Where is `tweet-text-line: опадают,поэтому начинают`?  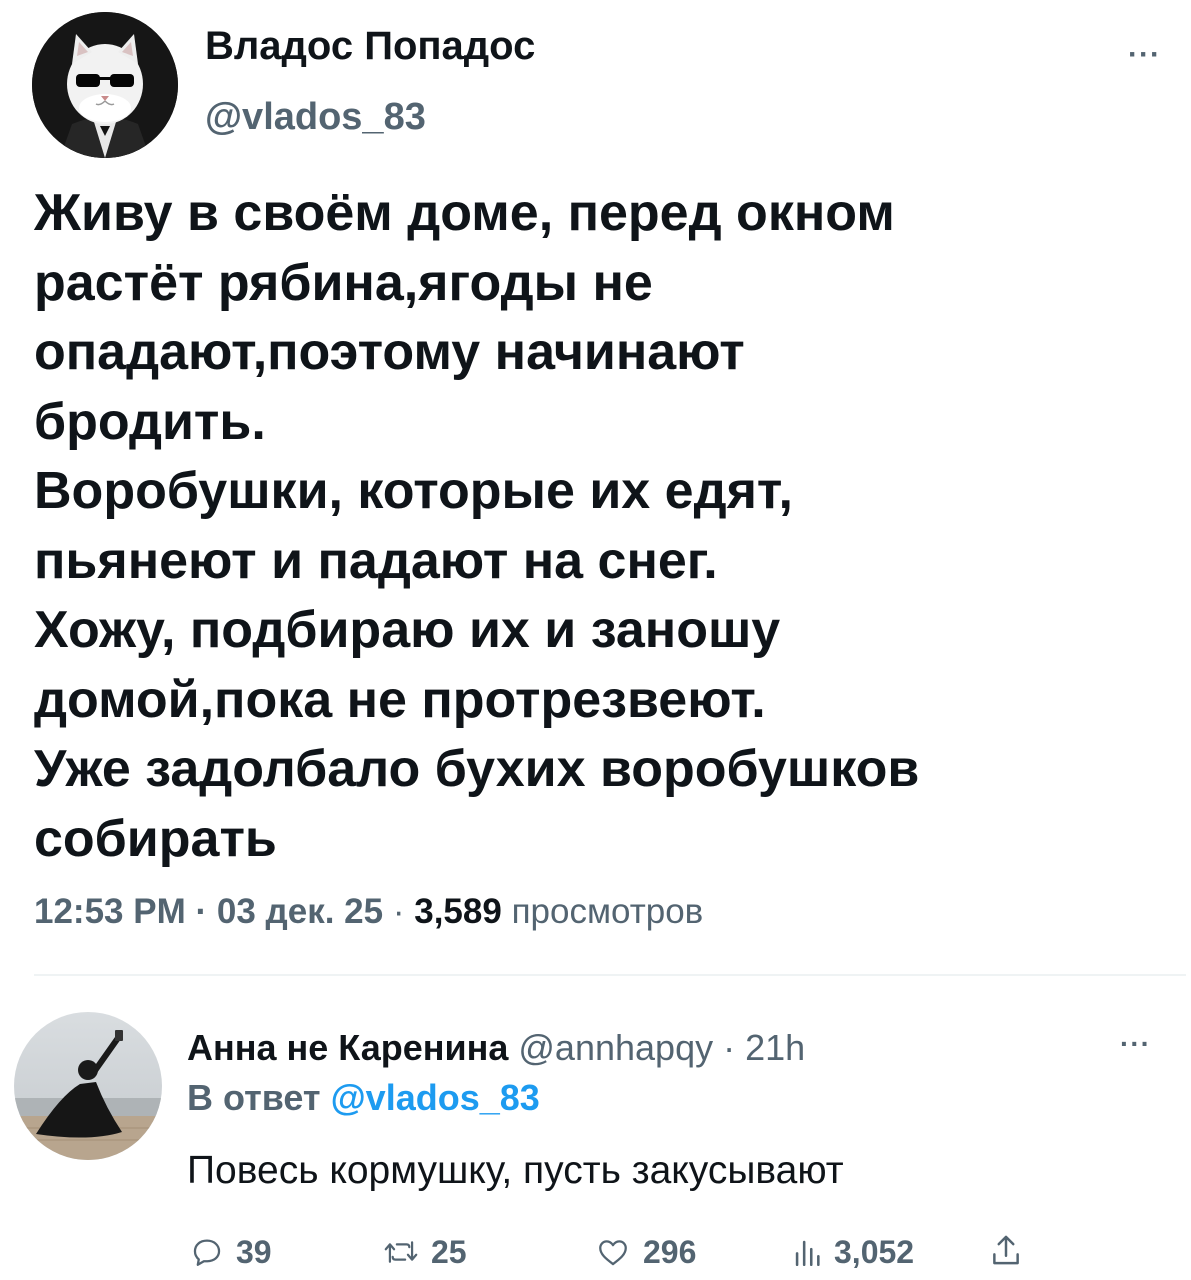 tweet-text-line: опадают,поэтому начинают is located at coordinates (389, 352).